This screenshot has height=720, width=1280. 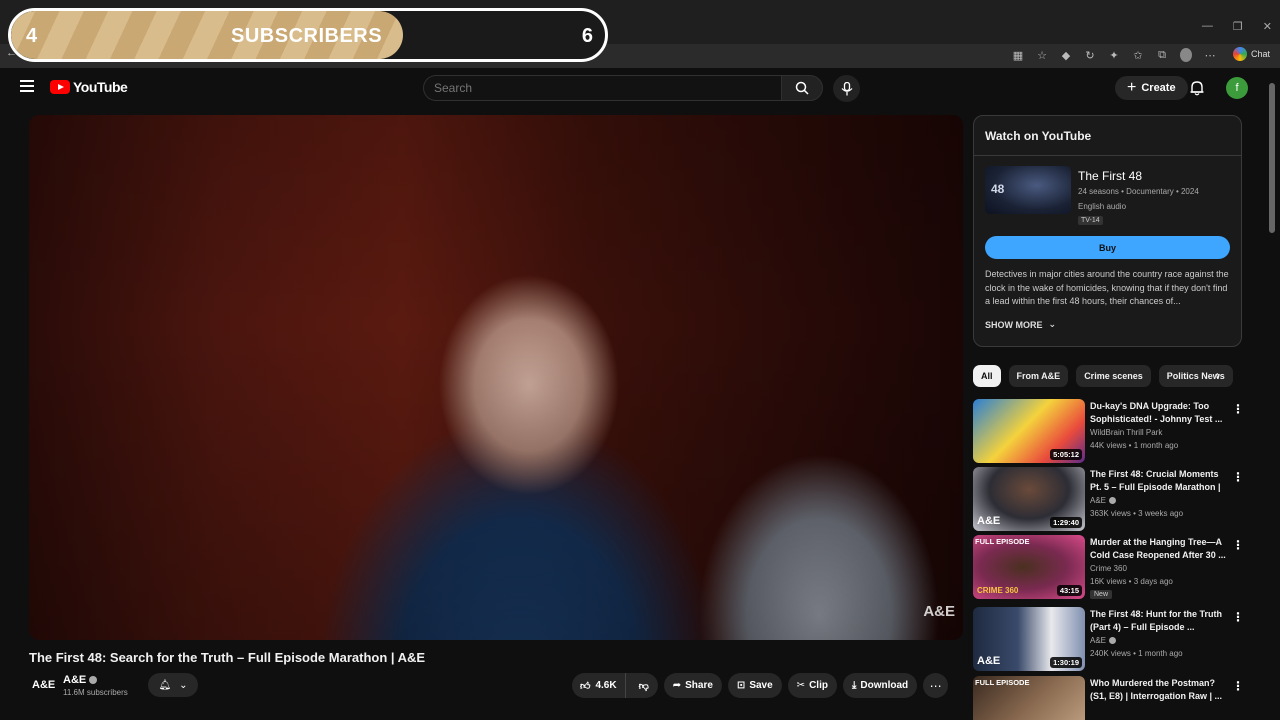 I want to click on channel-avatar: A&E, so click(x=43, y=685).